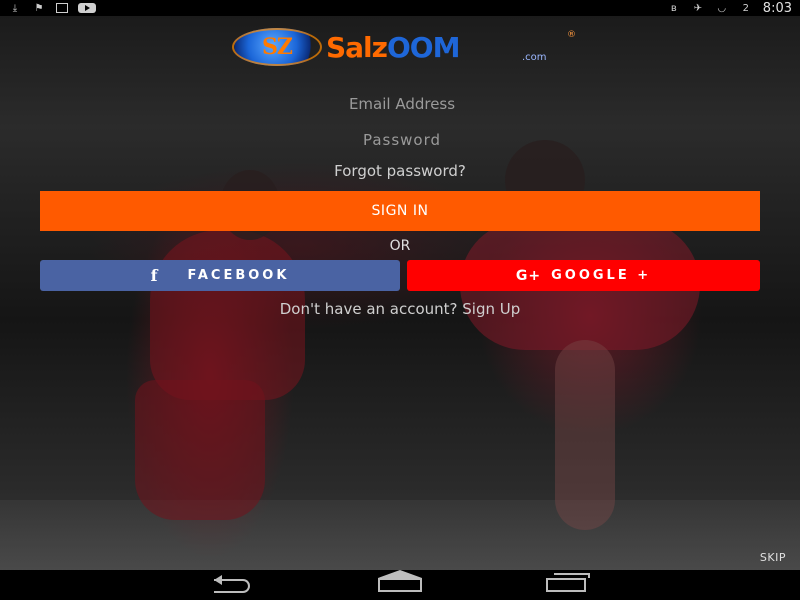 This screenshot has width=800, height=600. I want to click on facebook-icon: f, so click(154, 275).